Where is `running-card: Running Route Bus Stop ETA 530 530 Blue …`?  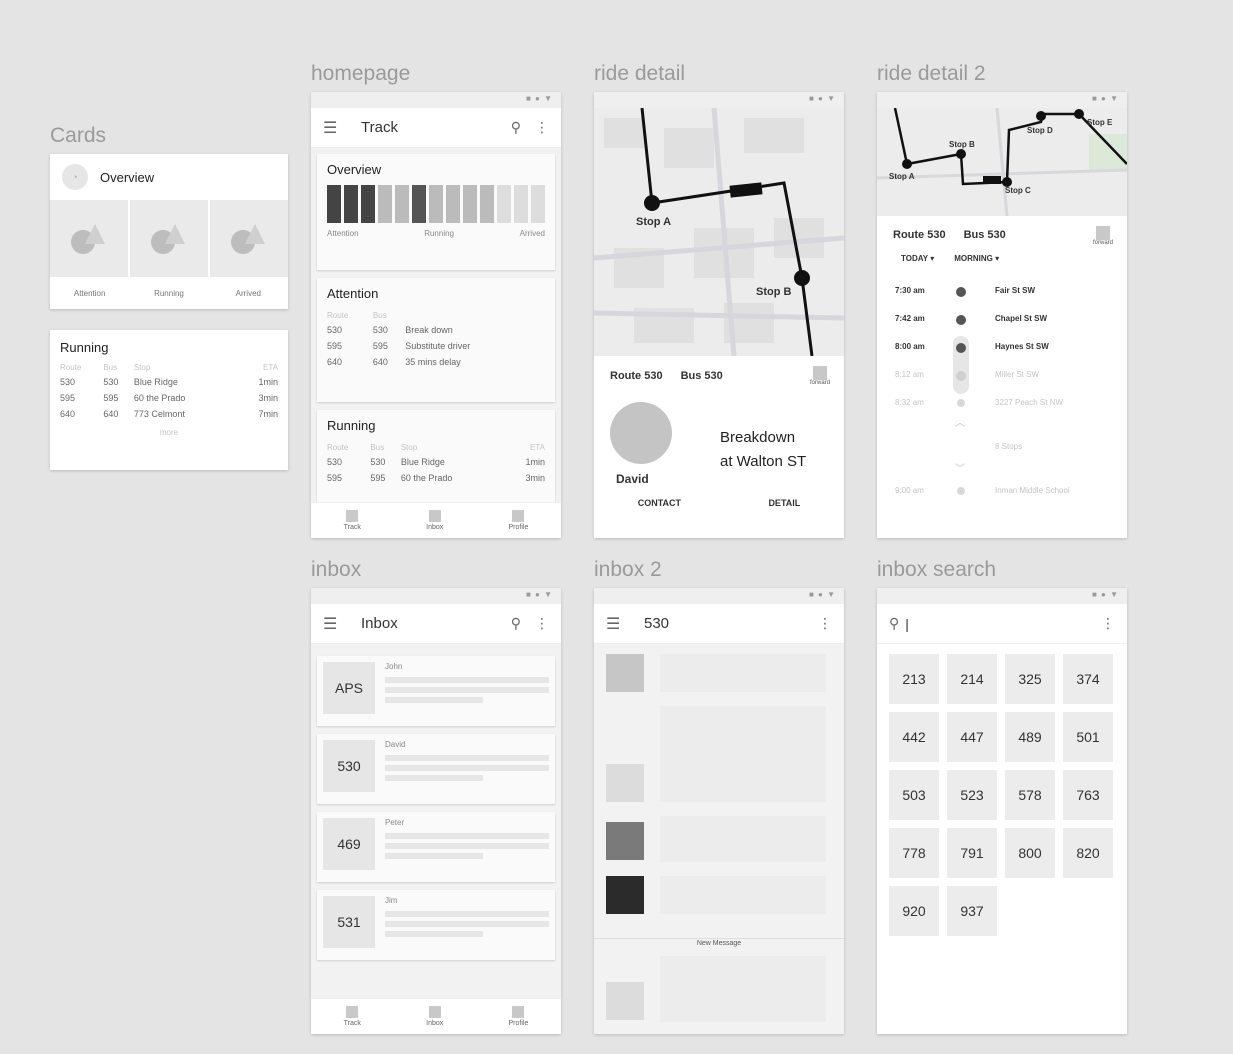 running-card: Running Route Bus Stop ETA 530 530 Blue … is located at coordinates (169, 400).